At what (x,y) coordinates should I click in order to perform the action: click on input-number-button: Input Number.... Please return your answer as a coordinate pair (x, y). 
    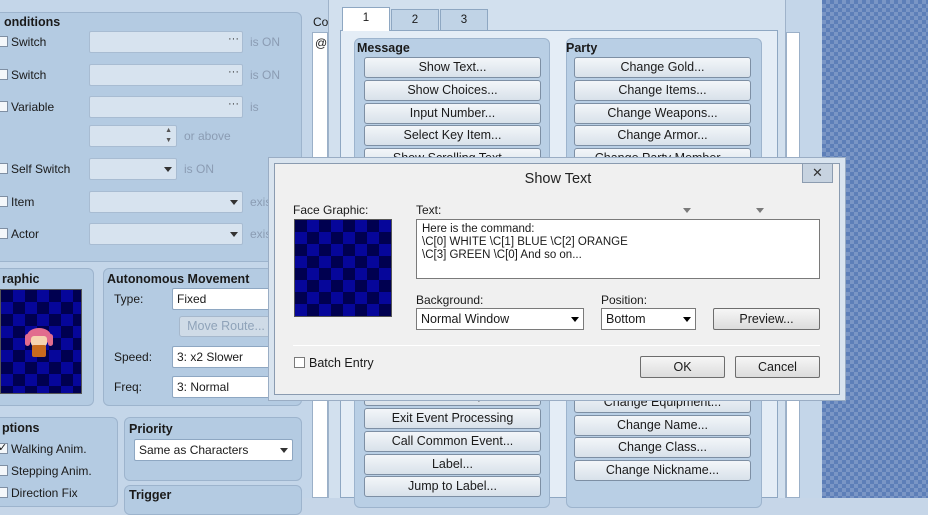
    Looking at the image, I should click on (452, 113).